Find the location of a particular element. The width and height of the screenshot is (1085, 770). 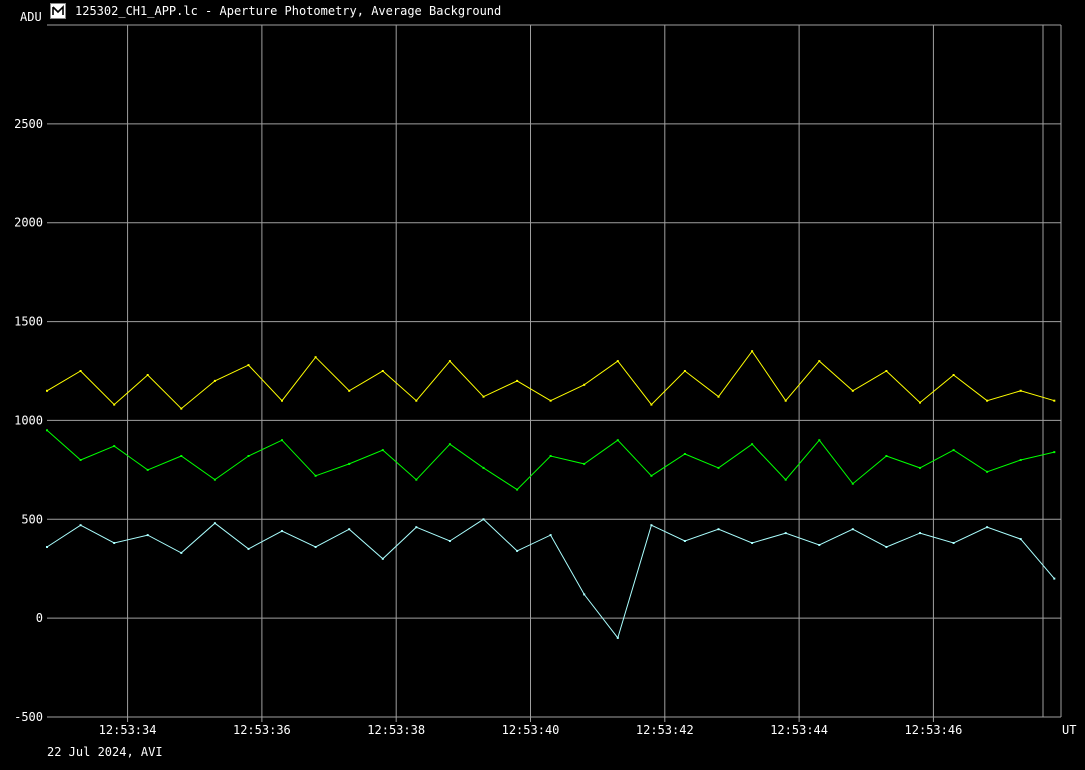

y-tick-label: 1500 is located at coordinates (28, 322).